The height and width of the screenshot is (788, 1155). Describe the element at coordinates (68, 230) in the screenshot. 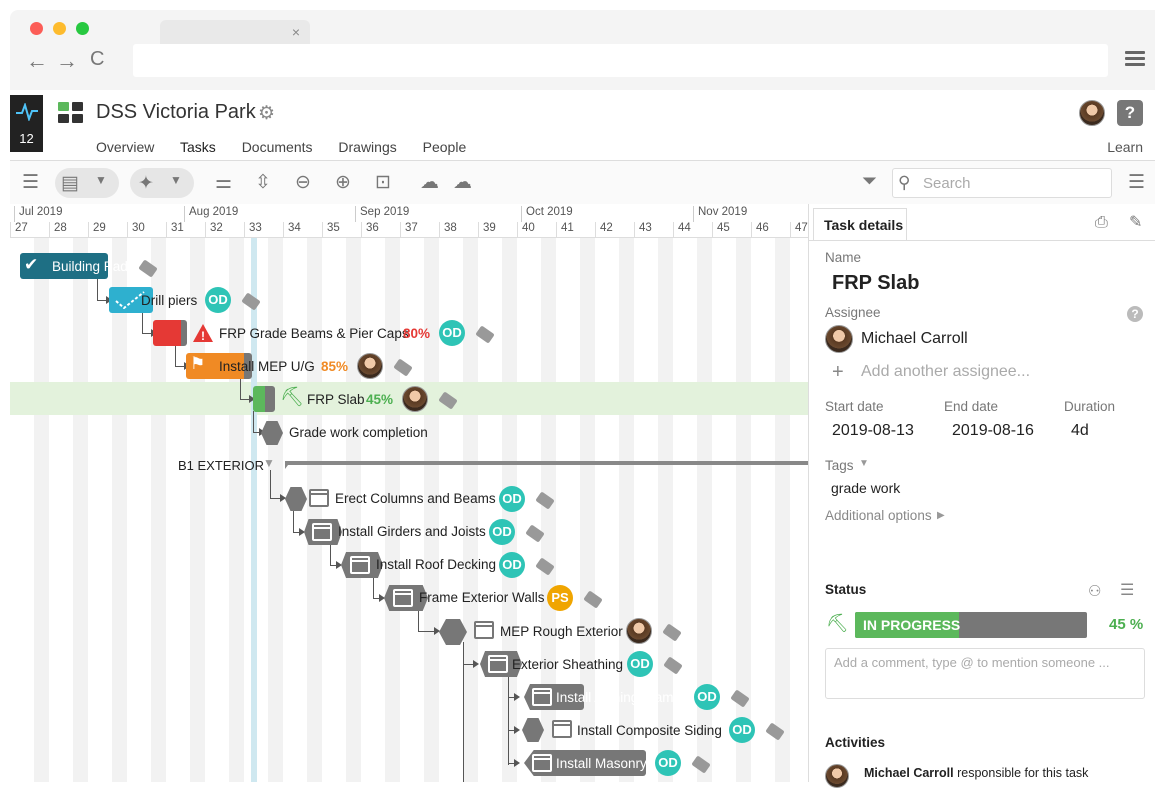

I see `week-label: 28` at that location.